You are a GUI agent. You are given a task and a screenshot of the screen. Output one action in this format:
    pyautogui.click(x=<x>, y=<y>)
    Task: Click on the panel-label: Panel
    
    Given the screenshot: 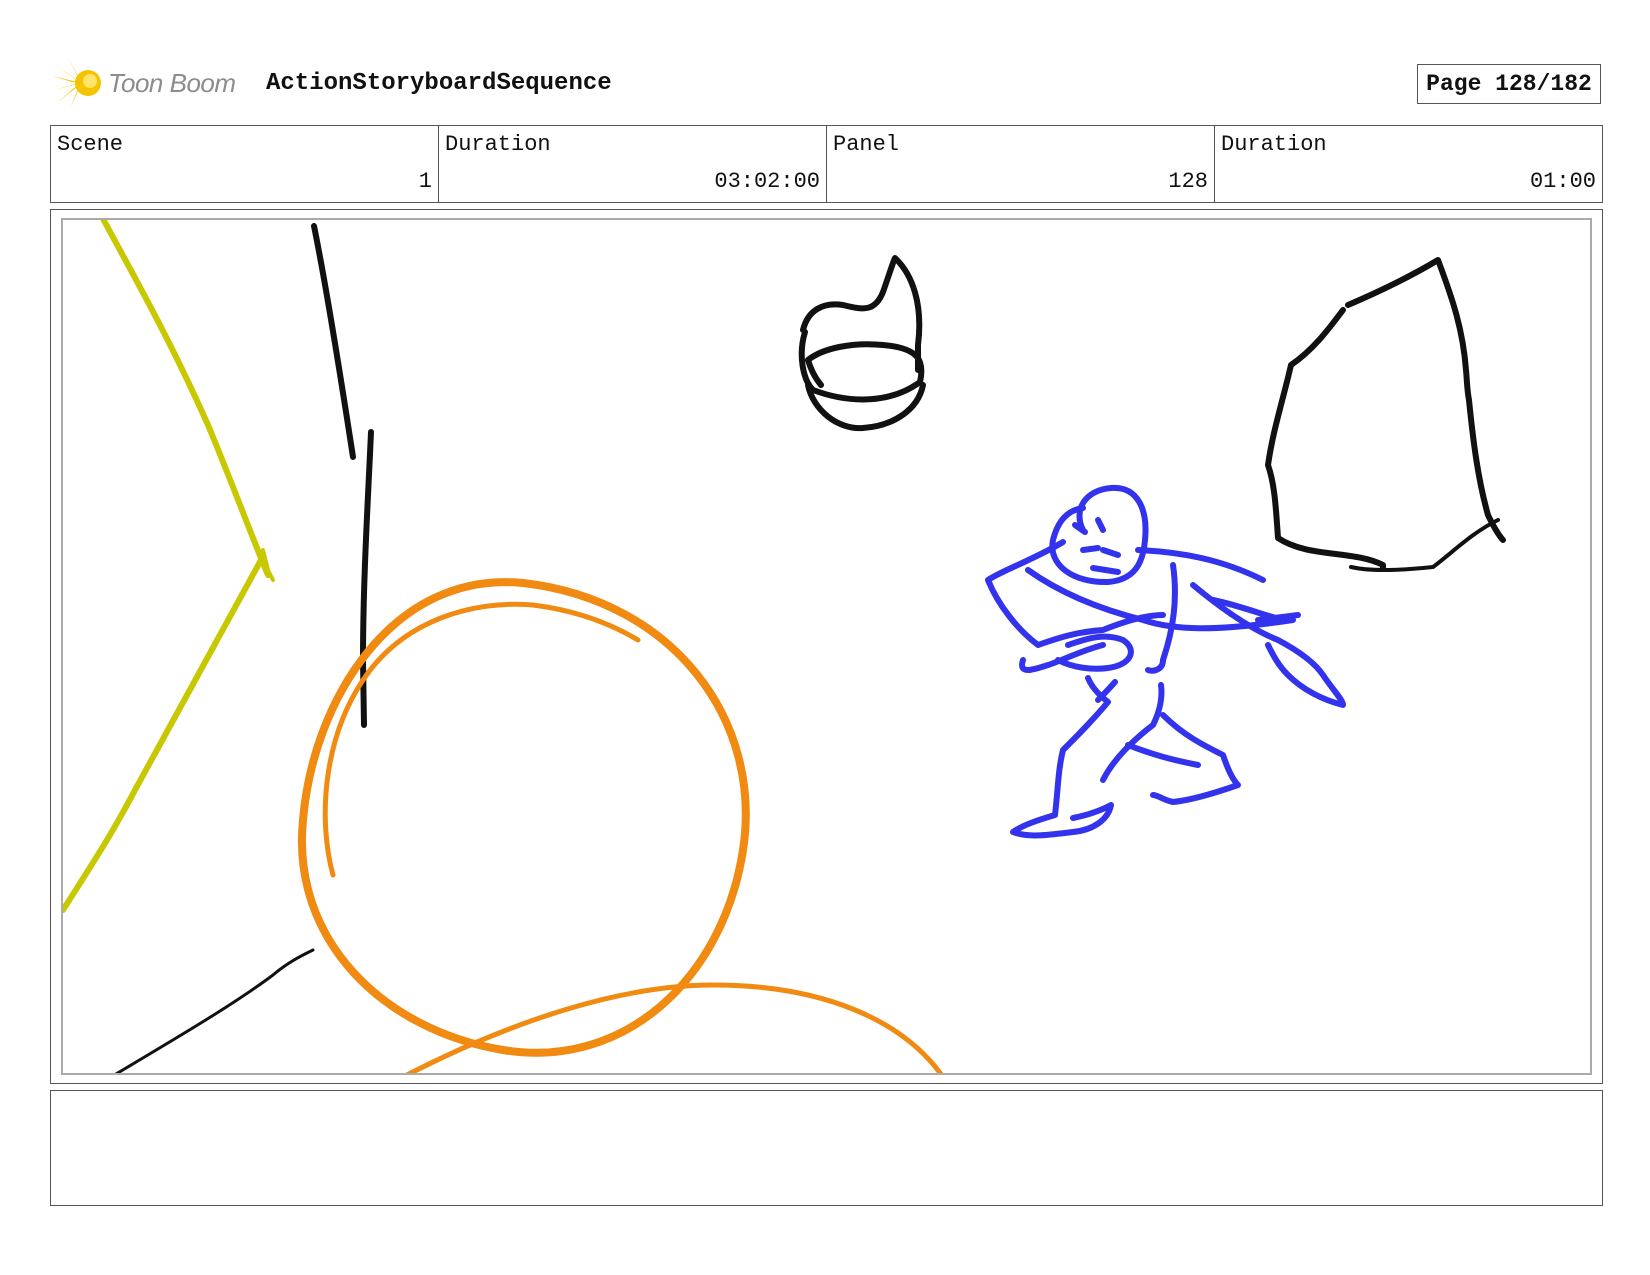 What is the action you would take?
    pyautogui.click(x=866, y=144)
    